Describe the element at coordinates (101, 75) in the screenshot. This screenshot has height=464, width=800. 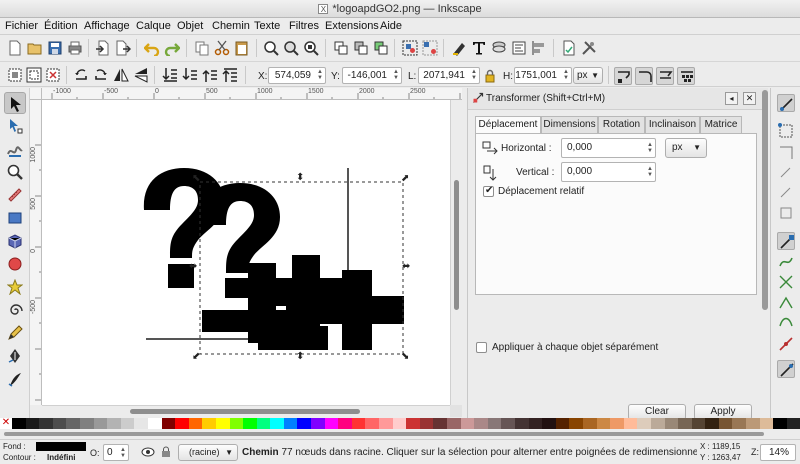
I see `rotate-cw-icon` at that location.